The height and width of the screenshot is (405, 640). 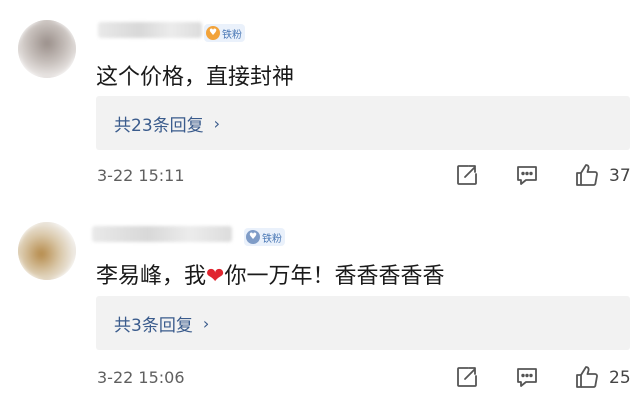 I want to click on reply-summary: 共23条回复, so click(x=159, y=125).